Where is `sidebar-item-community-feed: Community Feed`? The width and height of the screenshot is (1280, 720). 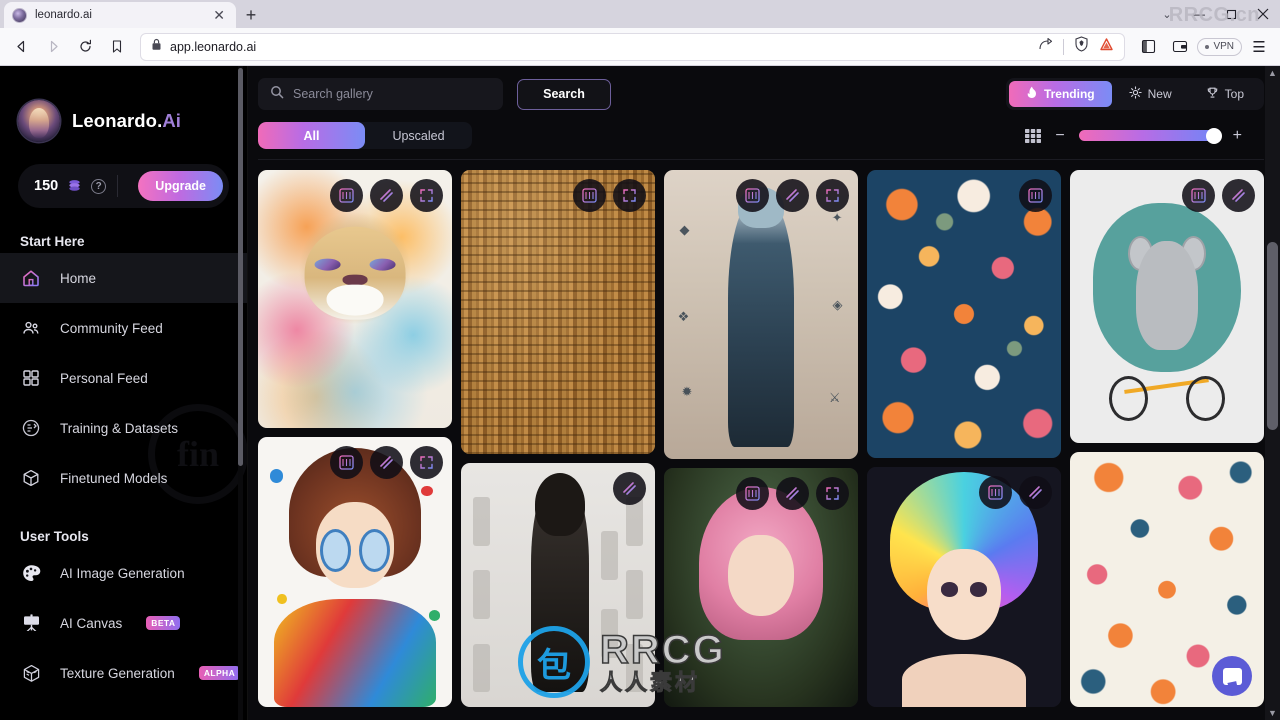
sidebar-item-community-feed: Community Feed is located at coordinates (123, 328).